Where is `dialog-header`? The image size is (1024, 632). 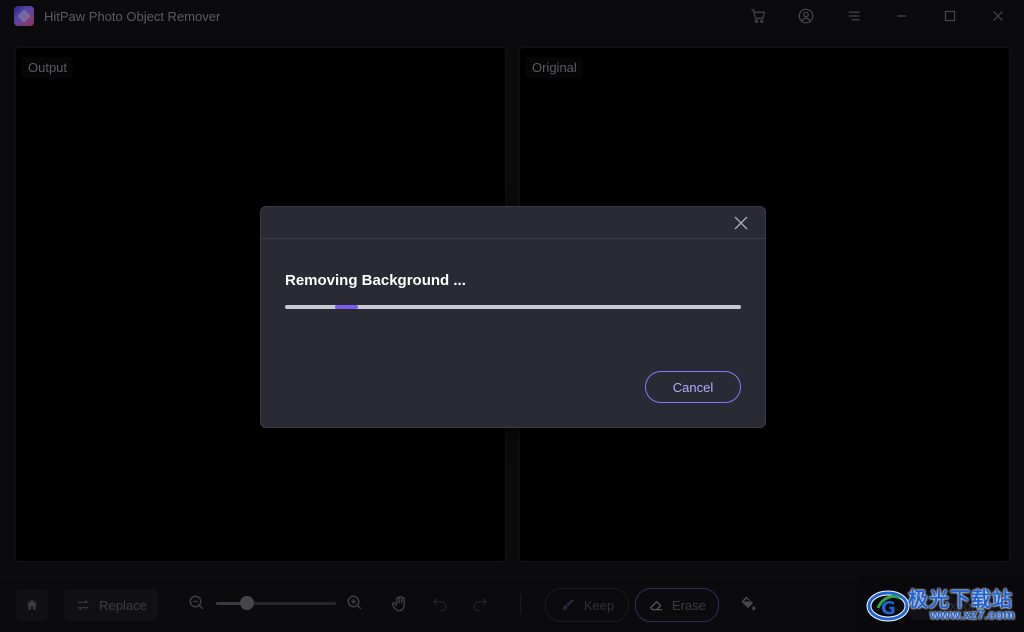
dialog-header is located at coordinates (513, 223).